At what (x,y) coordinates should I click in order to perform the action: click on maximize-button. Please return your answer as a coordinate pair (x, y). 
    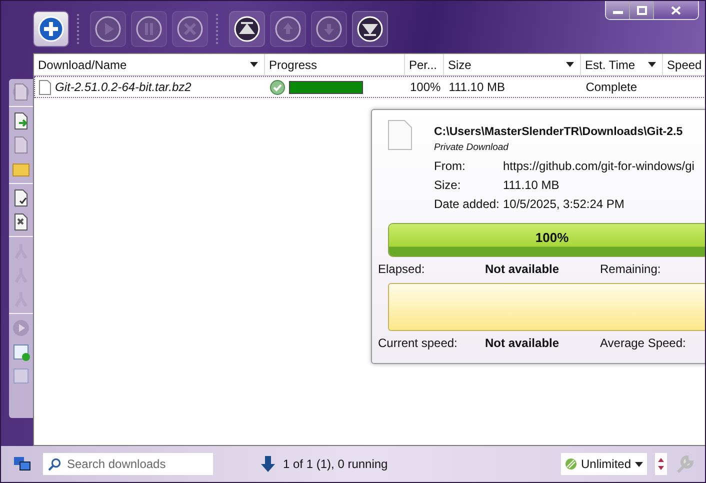
    Looking at the image, I should click on (642, 10).